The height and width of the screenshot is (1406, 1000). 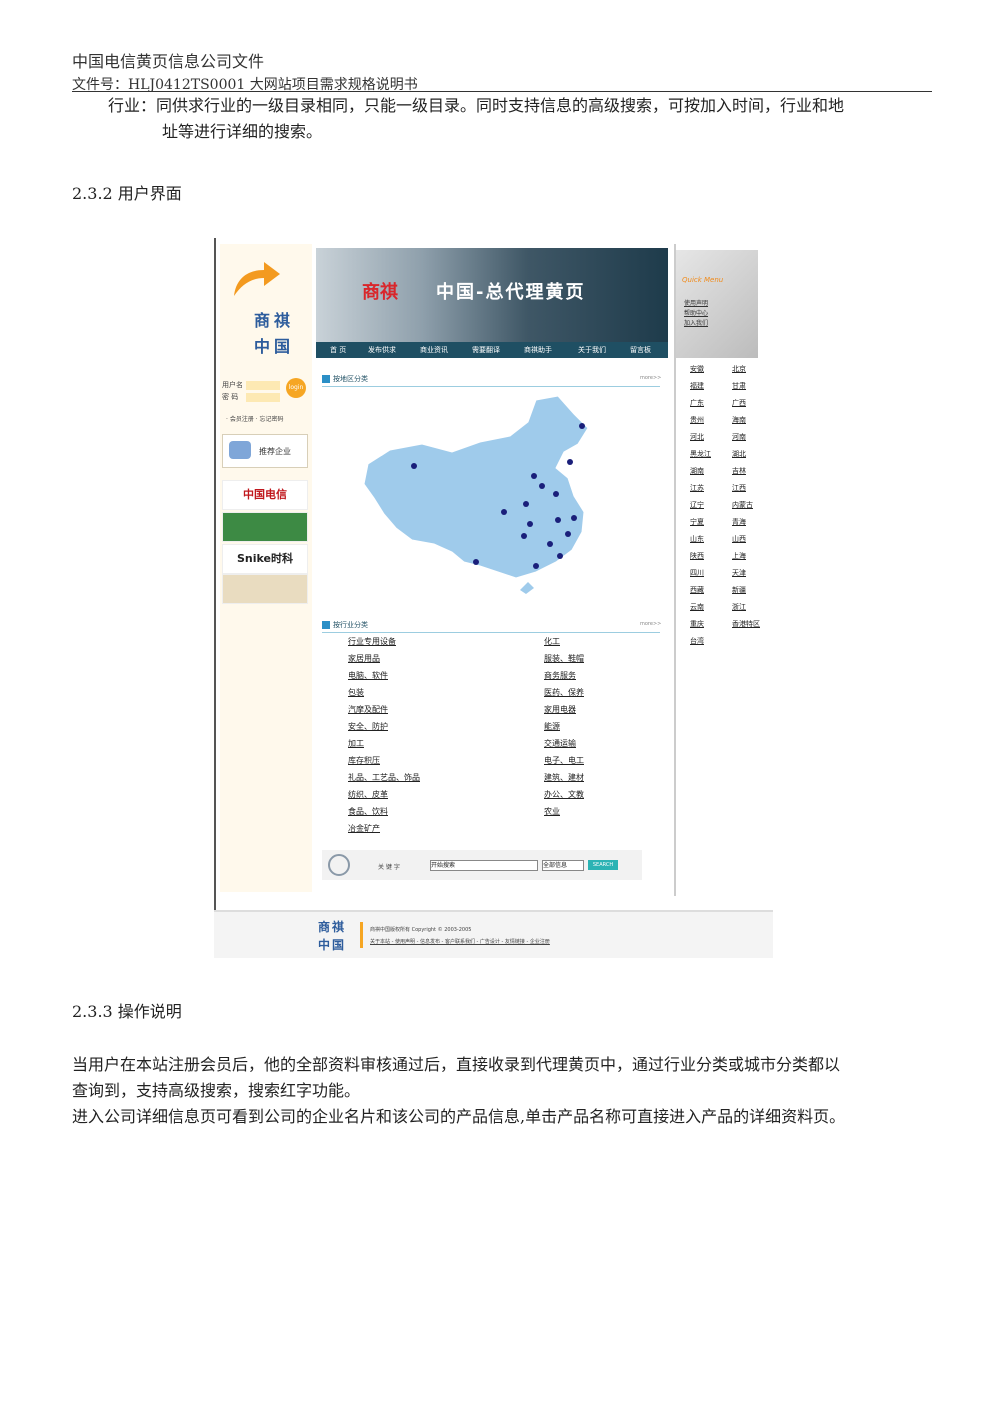 I want to click on quick-menu-item: 帮助中心, so click(x=696, y=312).